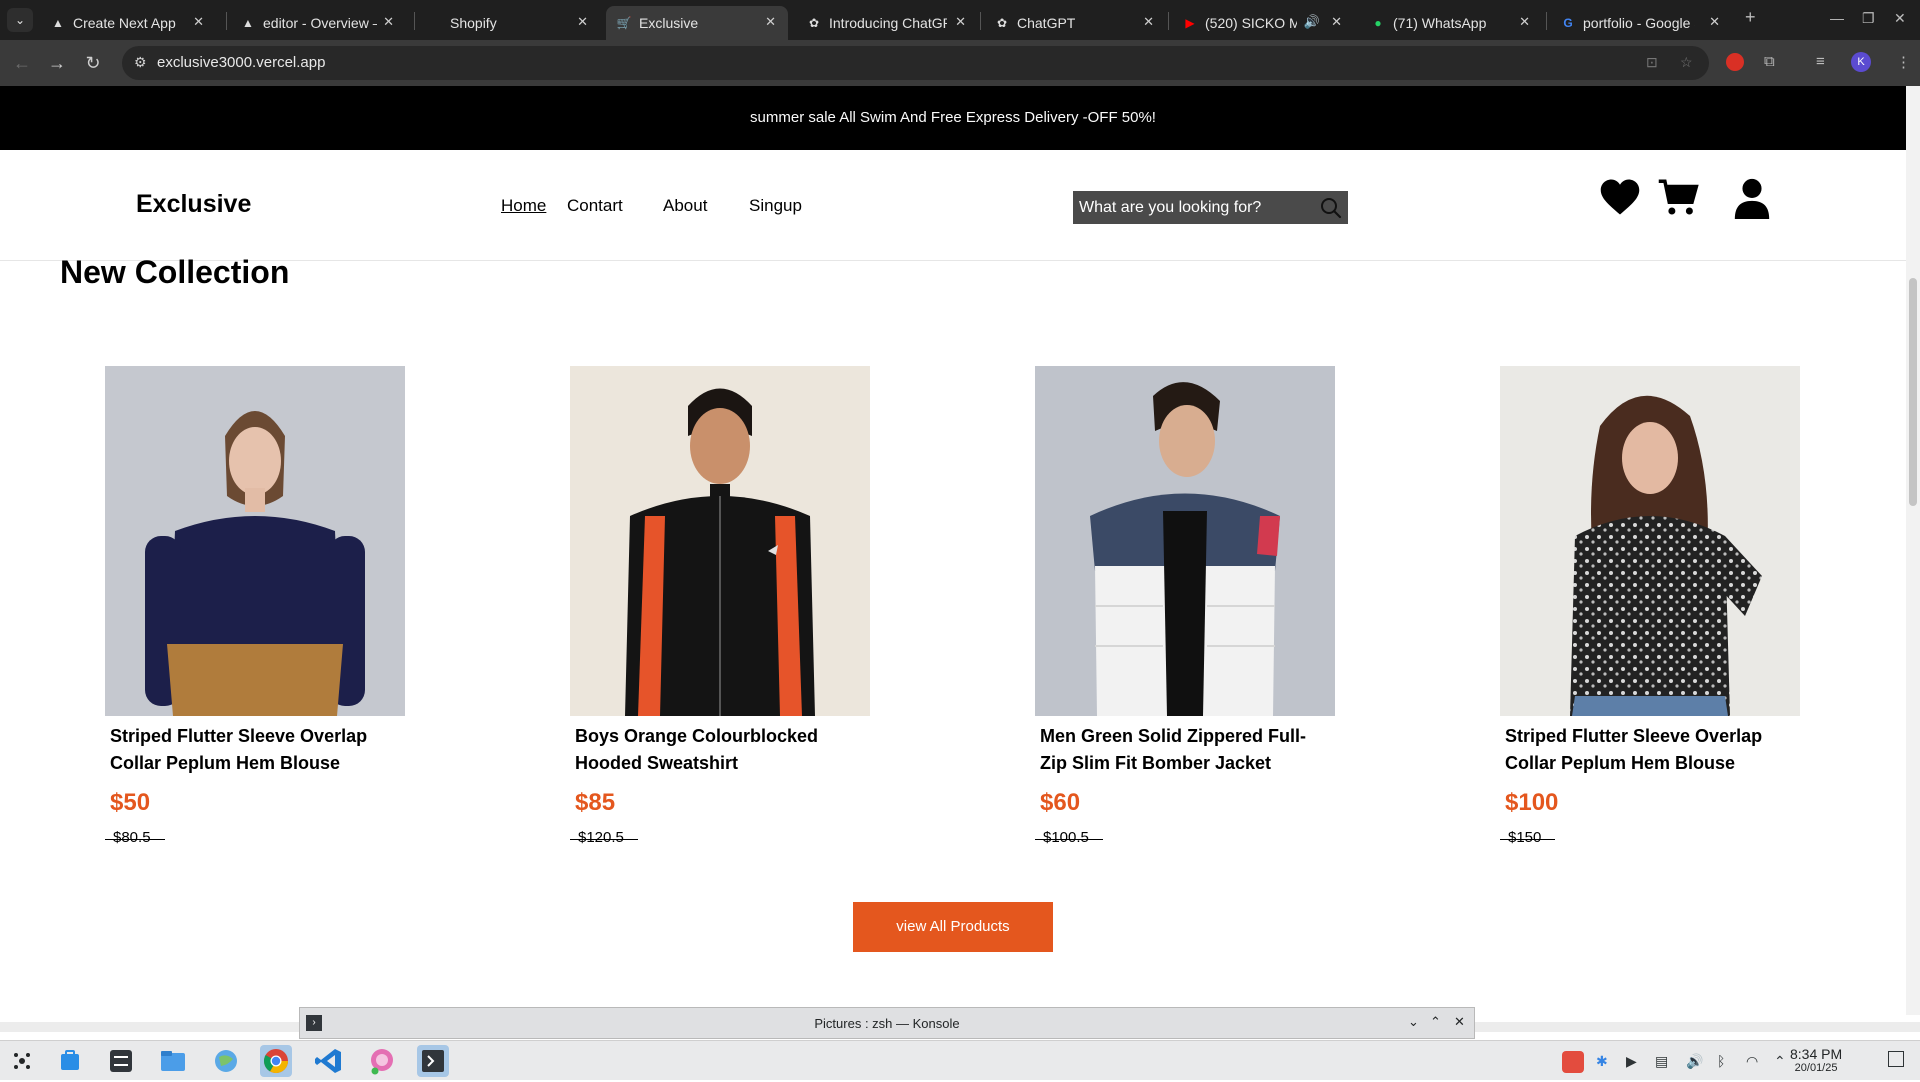 The width and height of the screenshot is (1920, 1082). What do you see at coordinates (140, 62) in the screenshot?
I see `site-info-icon: ⚙` at bounding box center [140, 62].